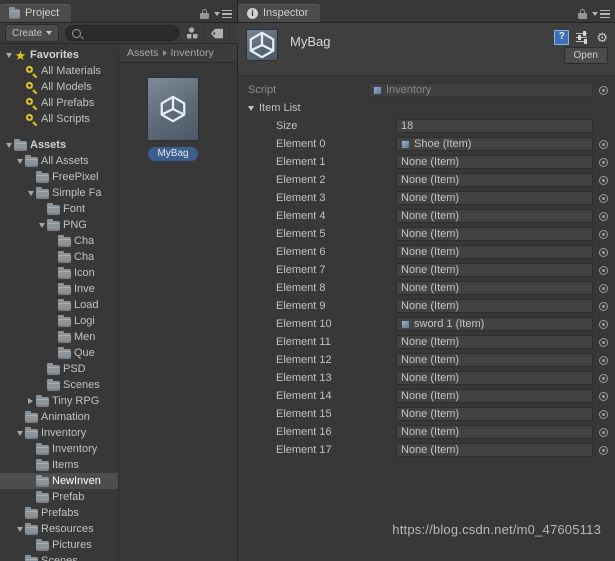 The width and height of the screenshot is (615, 561). What do you see at coordinates (192, 33) in the screenshot?
I see `filter-by-type-icon` at bounding box center [192, 33].